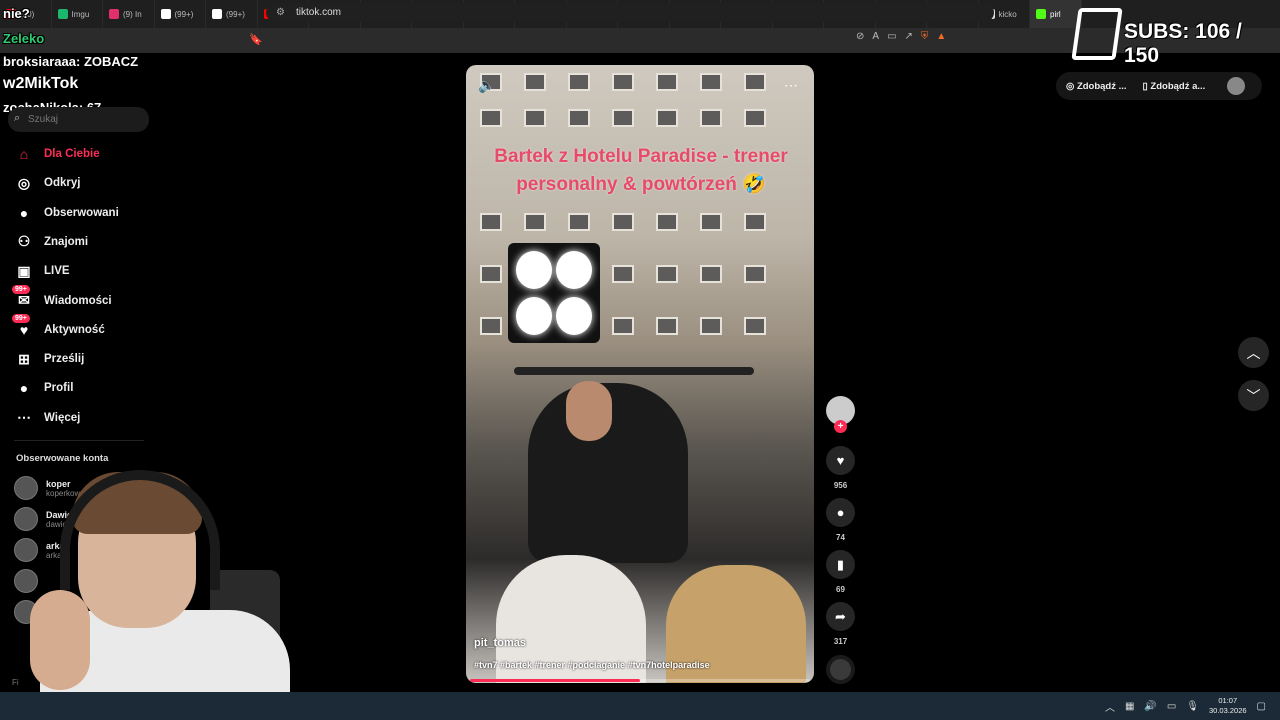 The image size is (1280, 720). What do you see at coordinates (840, 426) in the screenshot?
I see `follow-plus-icon: +` at bounding box center [840, 426].